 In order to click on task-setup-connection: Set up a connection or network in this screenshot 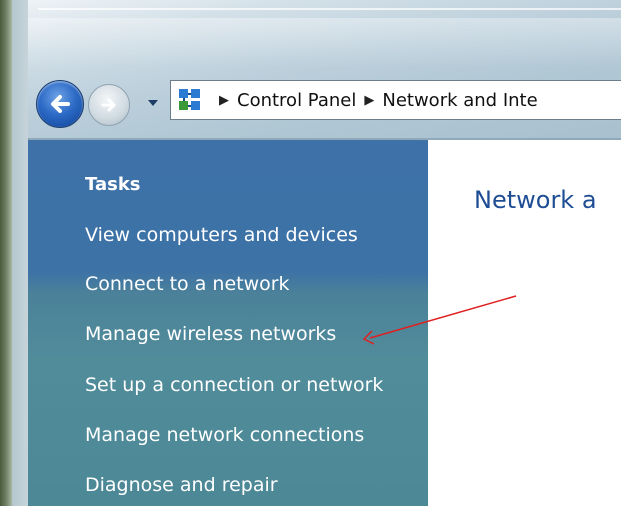, I will do `click(234, 385)`.